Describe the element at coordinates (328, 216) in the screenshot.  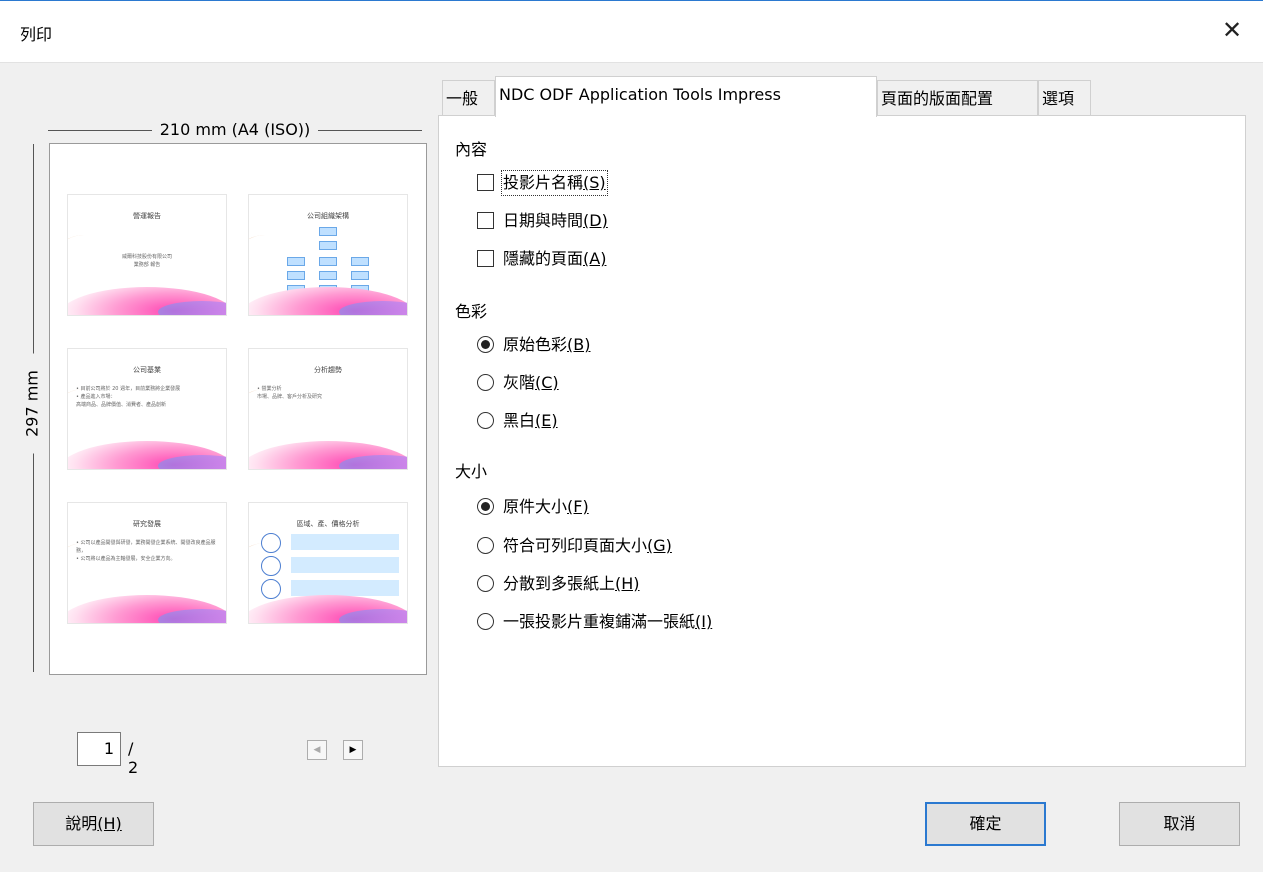
I see `slide-title: 公司組織架構` at that location.